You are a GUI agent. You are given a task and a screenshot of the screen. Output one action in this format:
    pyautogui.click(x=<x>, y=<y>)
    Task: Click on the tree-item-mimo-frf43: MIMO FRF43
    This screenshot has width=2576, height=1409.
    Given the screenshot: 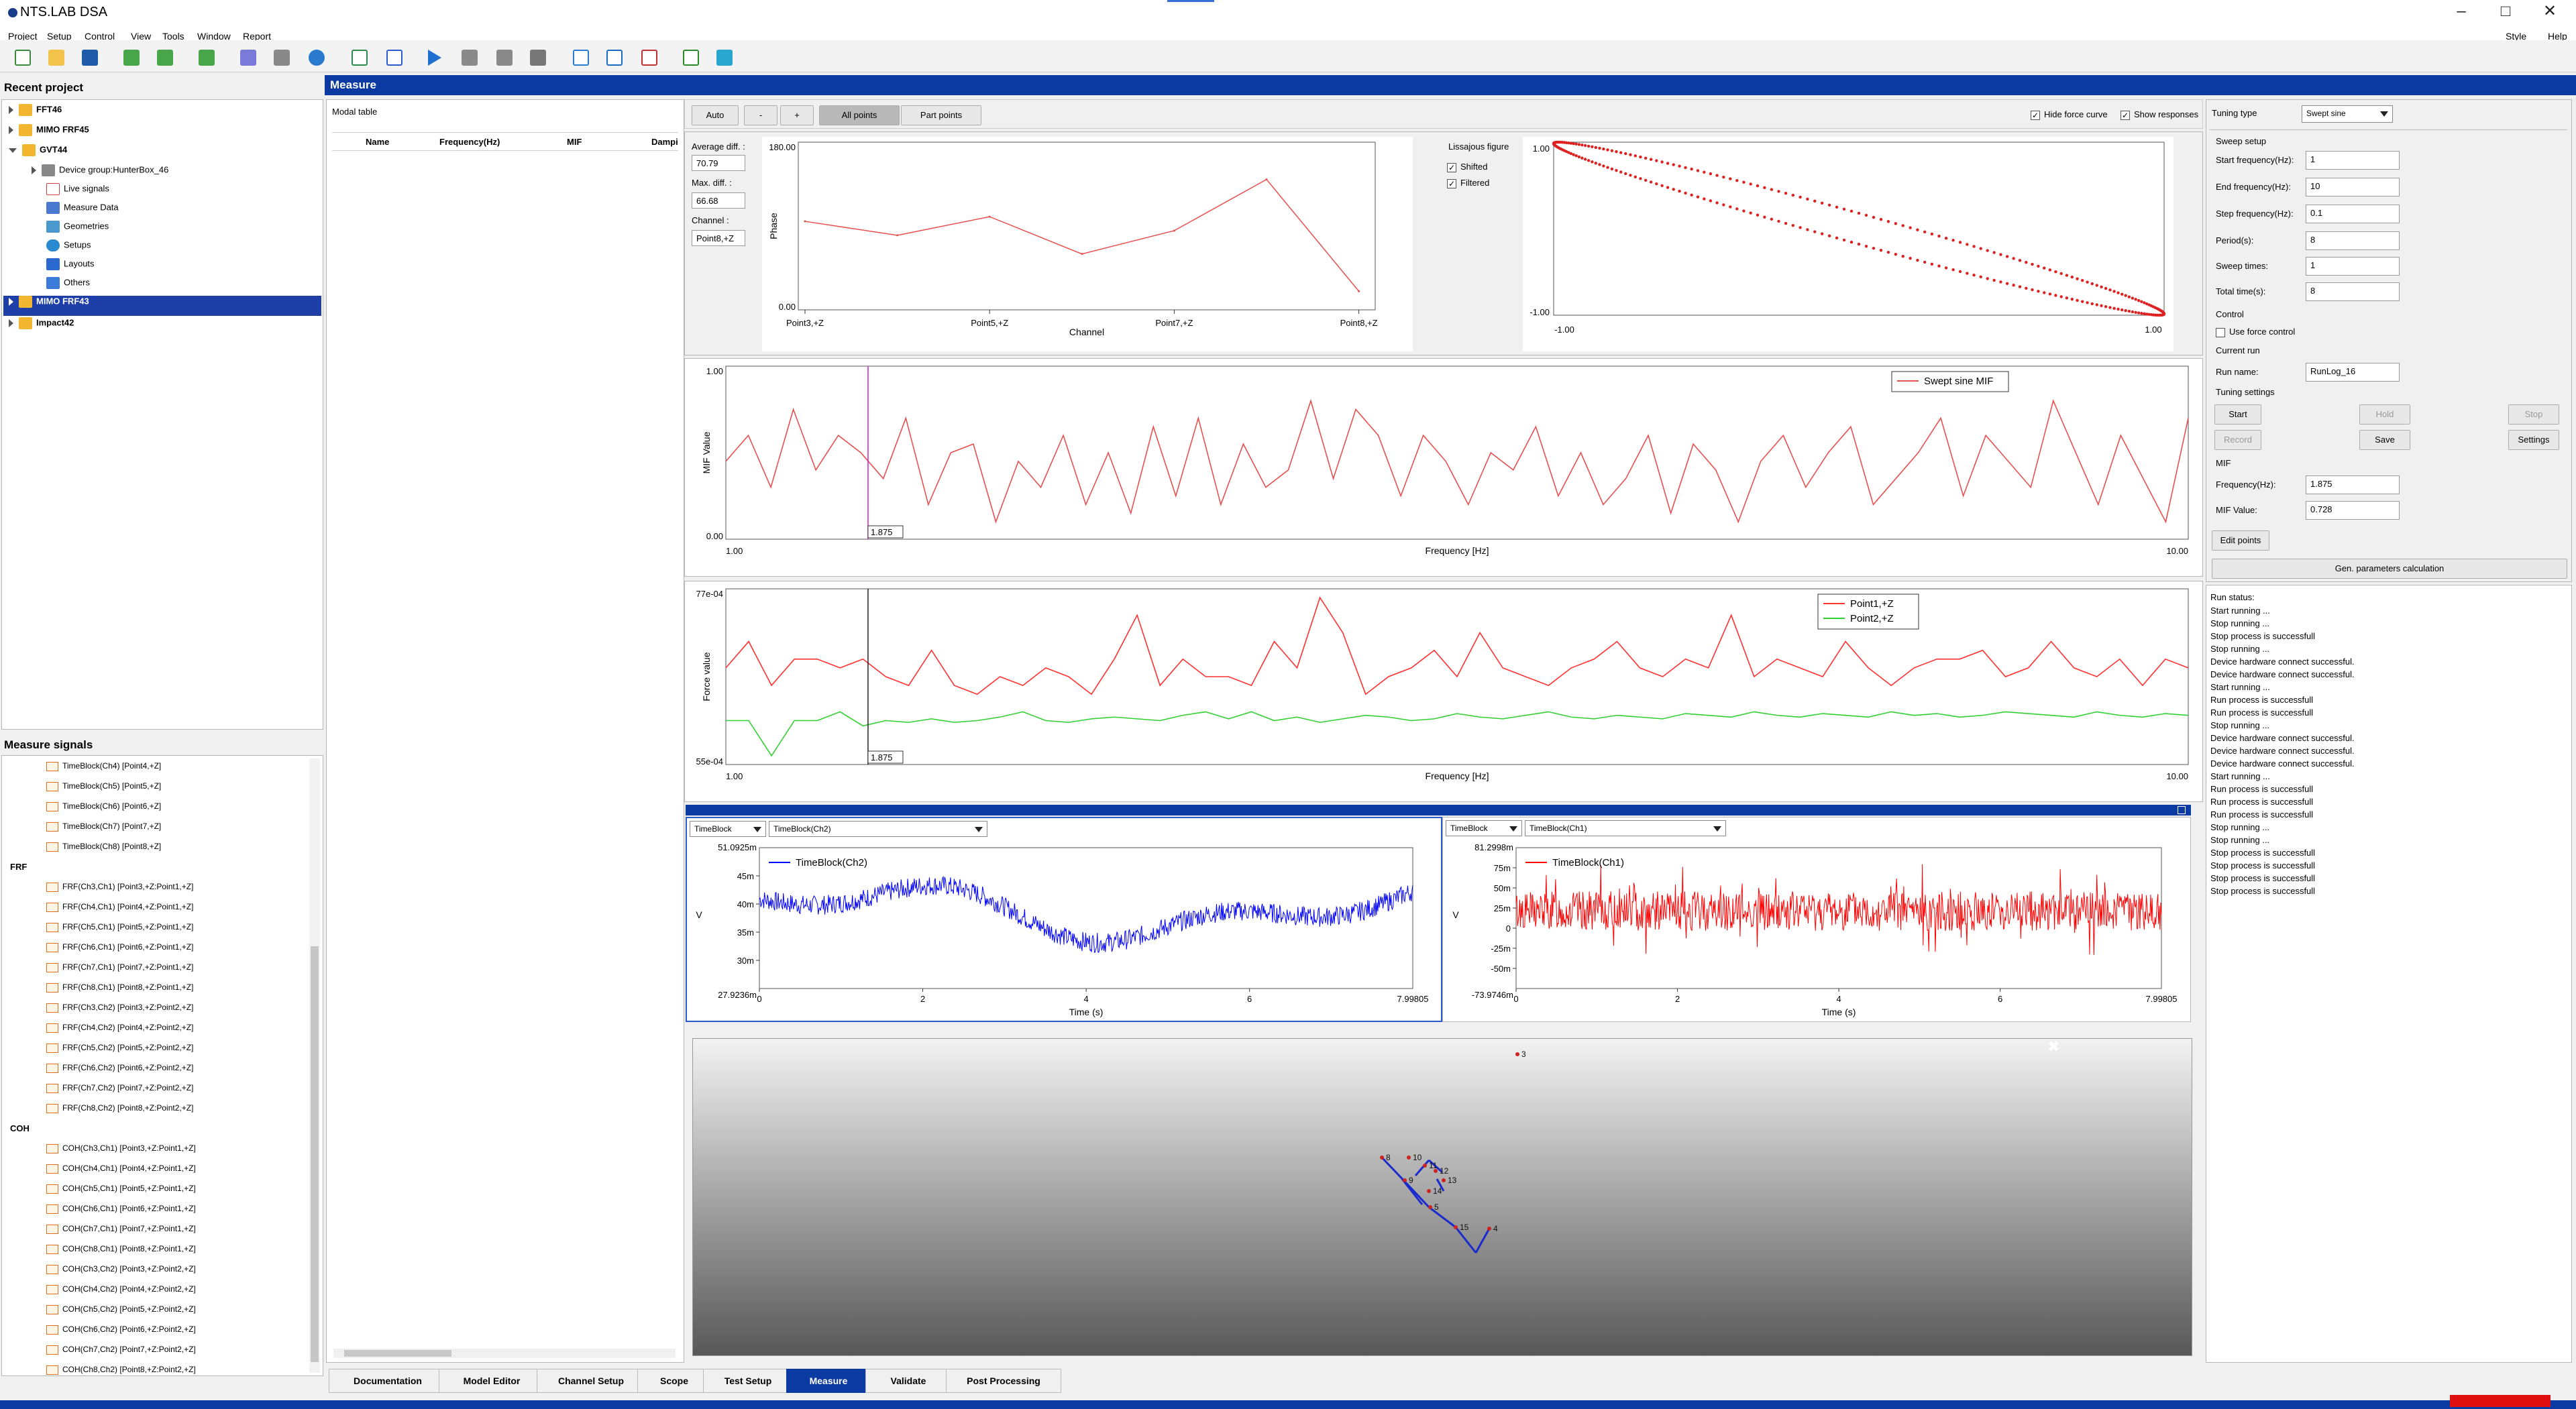 What is the action you would take?
    pyautogui.click(x=162, y=306)
    